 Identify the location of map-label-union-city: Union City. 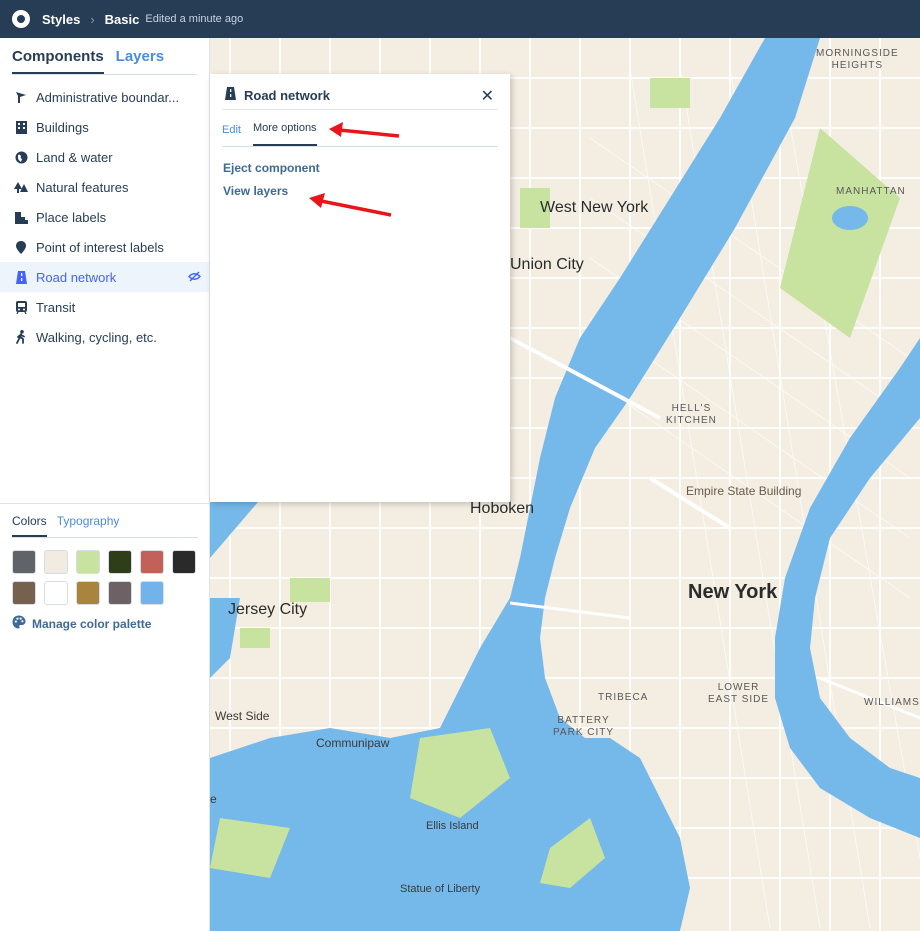
(547, 264).